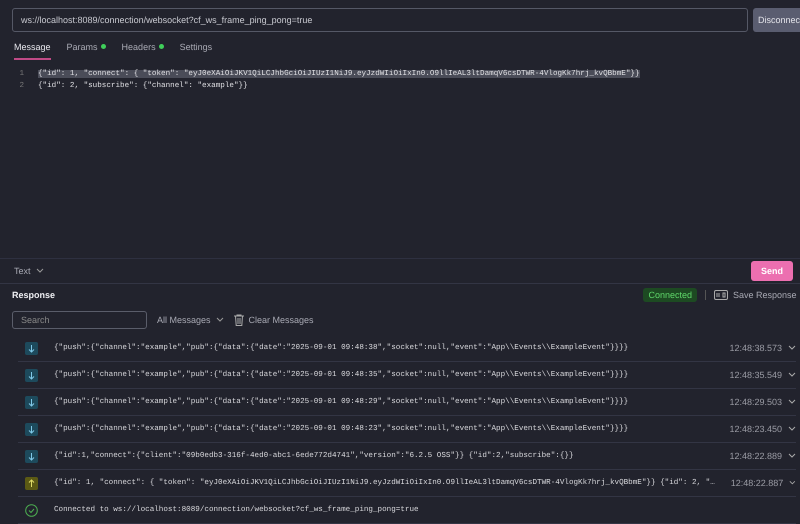 This screenshot has width=800, height=524. What do you see at coordinates (776, 20) in the screenshot?
I see `disconnect-button: Disconnec` at bounding box center [776, 20].